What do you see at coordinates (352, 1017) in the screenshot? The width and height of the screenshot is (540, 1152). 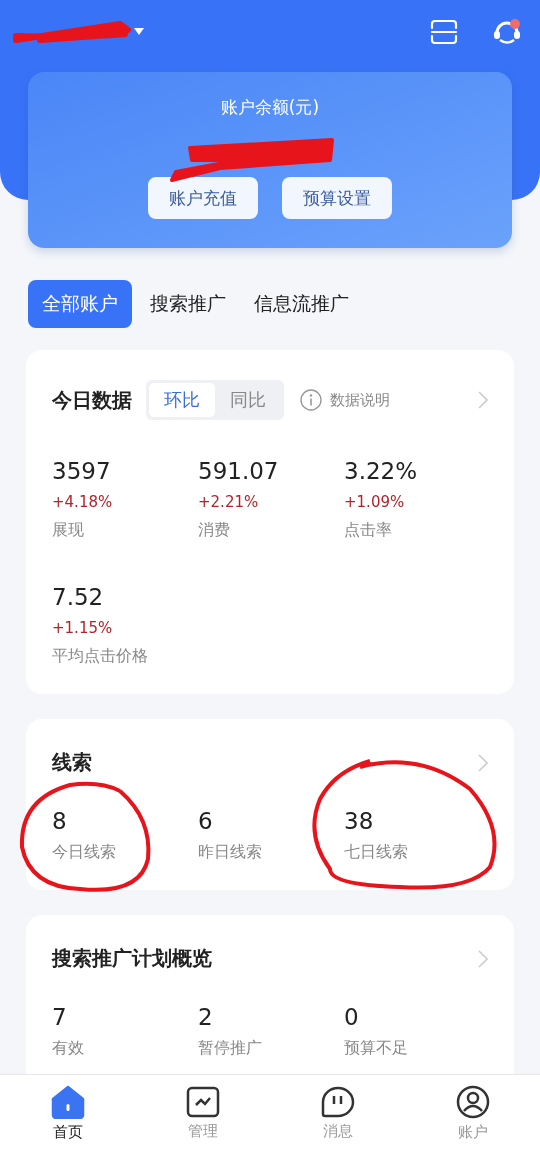 I see `stat-value: 0` at bounding box center [352, 1017].